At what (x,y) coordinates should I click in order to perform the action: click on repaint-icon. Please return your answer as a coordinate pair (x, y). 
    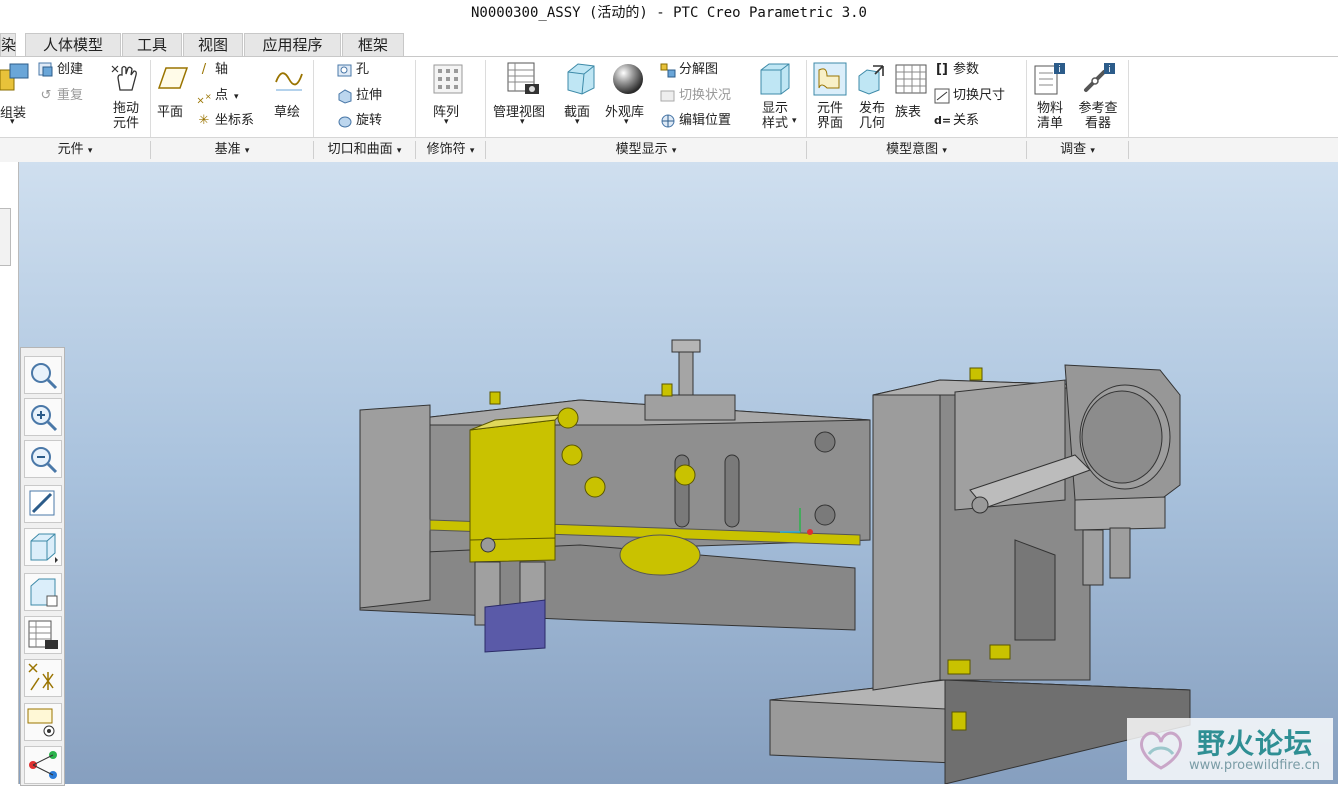
    Looking at the image, I should click on (42, 503).